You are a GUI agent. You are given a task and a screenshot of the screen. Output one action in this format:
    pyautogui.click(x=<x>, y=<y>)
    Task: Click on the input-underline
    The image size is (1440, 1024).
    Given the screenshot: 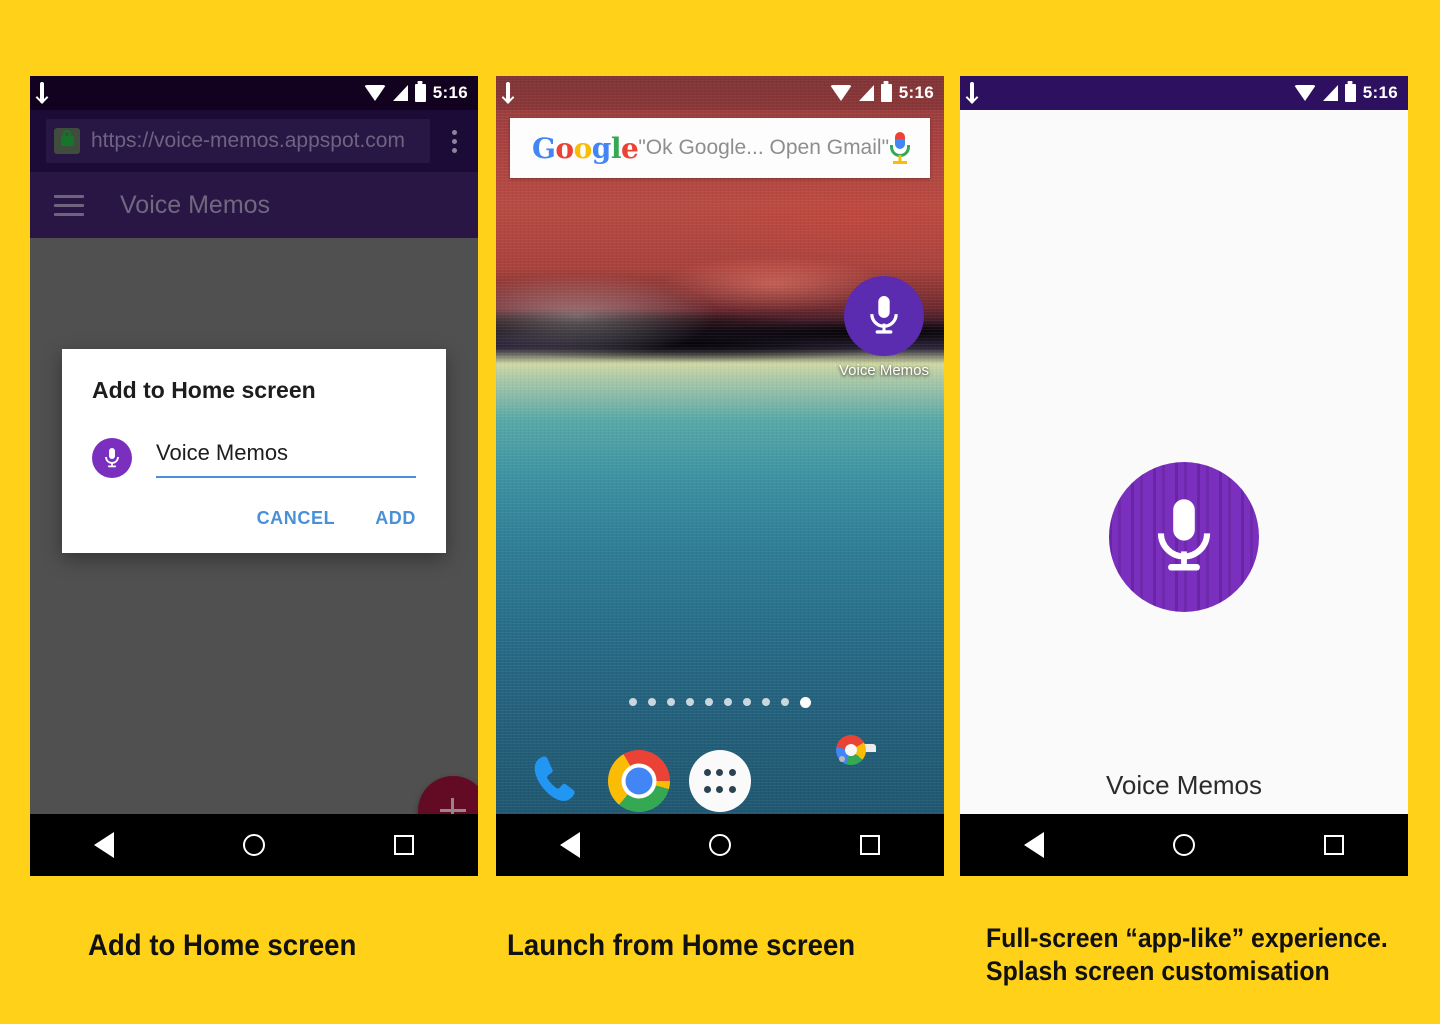 What is the action you would take?
    pyautogui.click(x=286, y=477)
    